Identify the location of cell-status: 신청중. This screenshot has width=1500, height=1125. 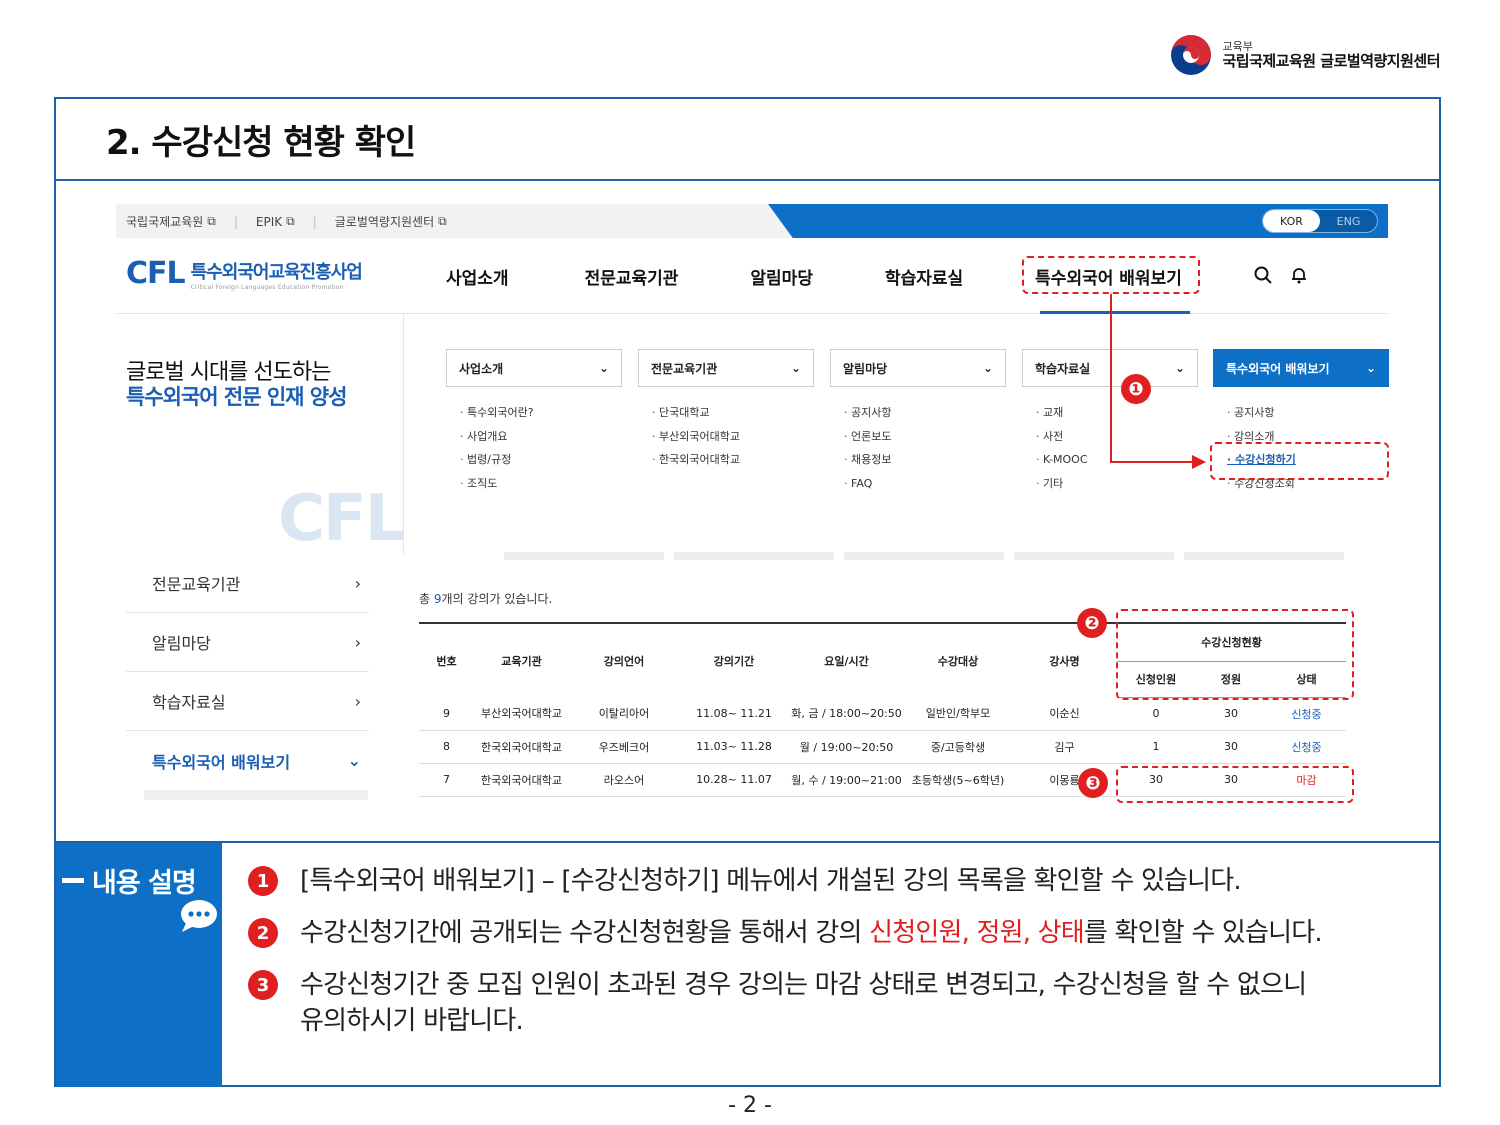
(1306, 714).